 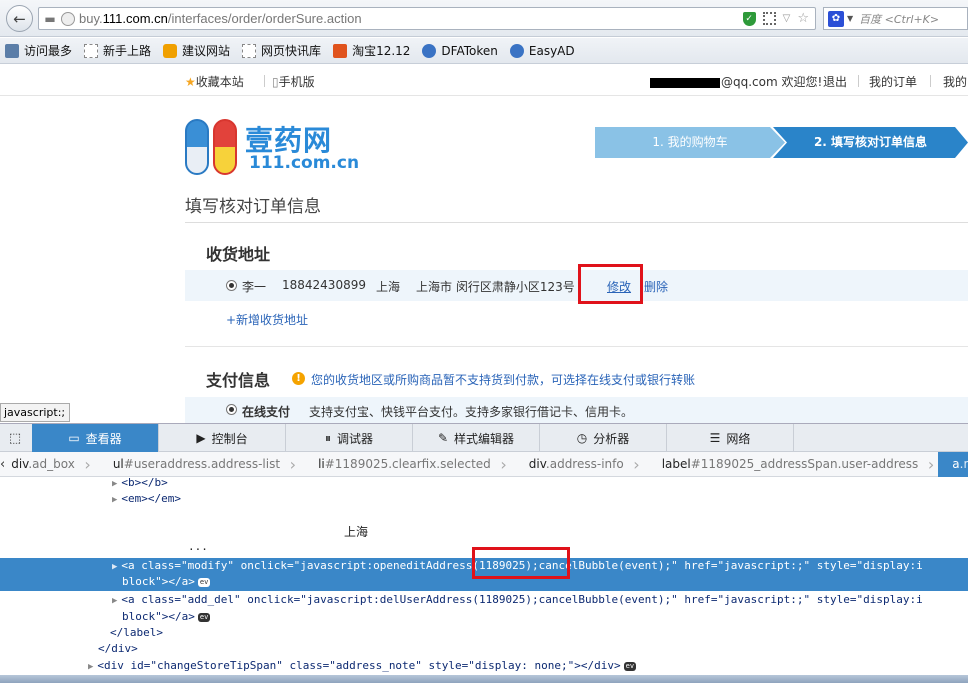 What do you see at coordinates (140, 483) in the screenshot?
I see `markup-line: ▶ <b></b>` at bounding box center [140, 483].